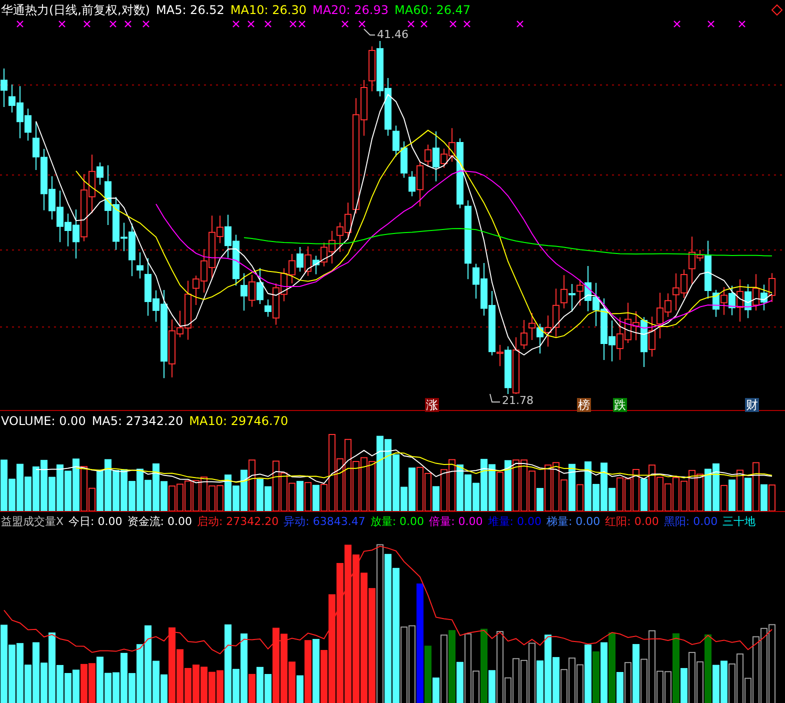  I want to click on high-price-label: 41.46, so click(392, 34).